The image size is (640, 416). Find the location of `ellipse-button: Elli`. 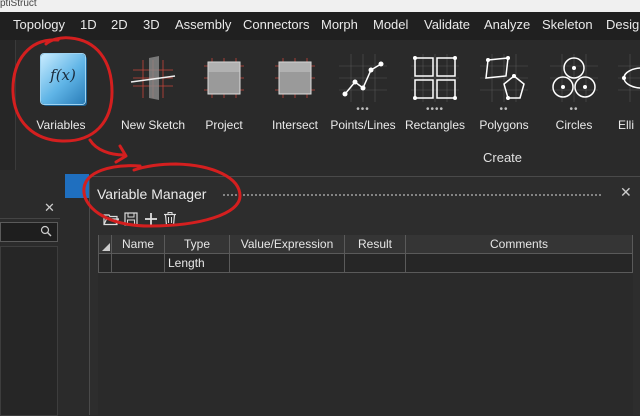

ellipse-button: Elli is located at coordinates (626, 95).